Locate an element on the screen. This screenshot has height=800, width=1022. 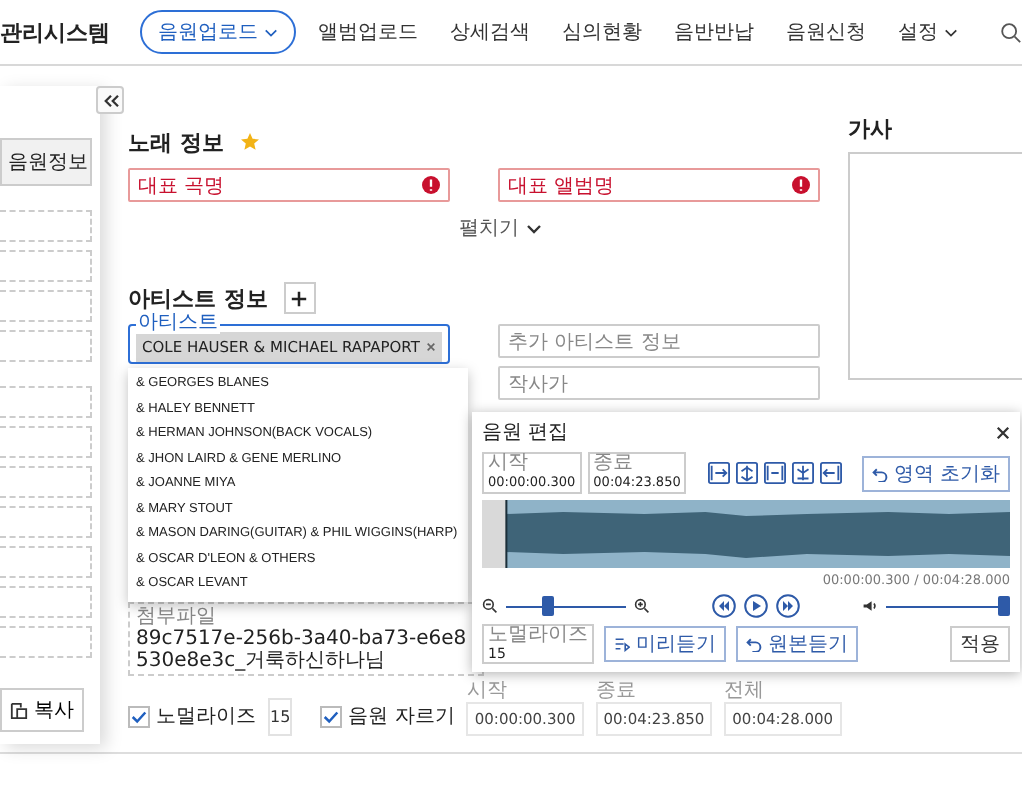
double-chevron-icon is located at coordinates (110, 100).